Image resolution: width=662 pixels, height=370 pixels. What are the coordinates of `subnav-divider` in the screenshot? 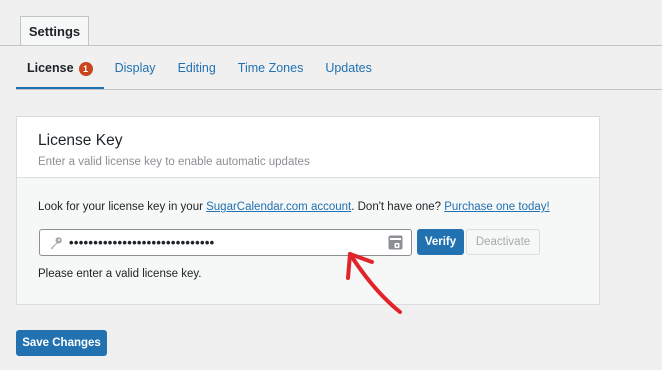 It's located at (339, 89).